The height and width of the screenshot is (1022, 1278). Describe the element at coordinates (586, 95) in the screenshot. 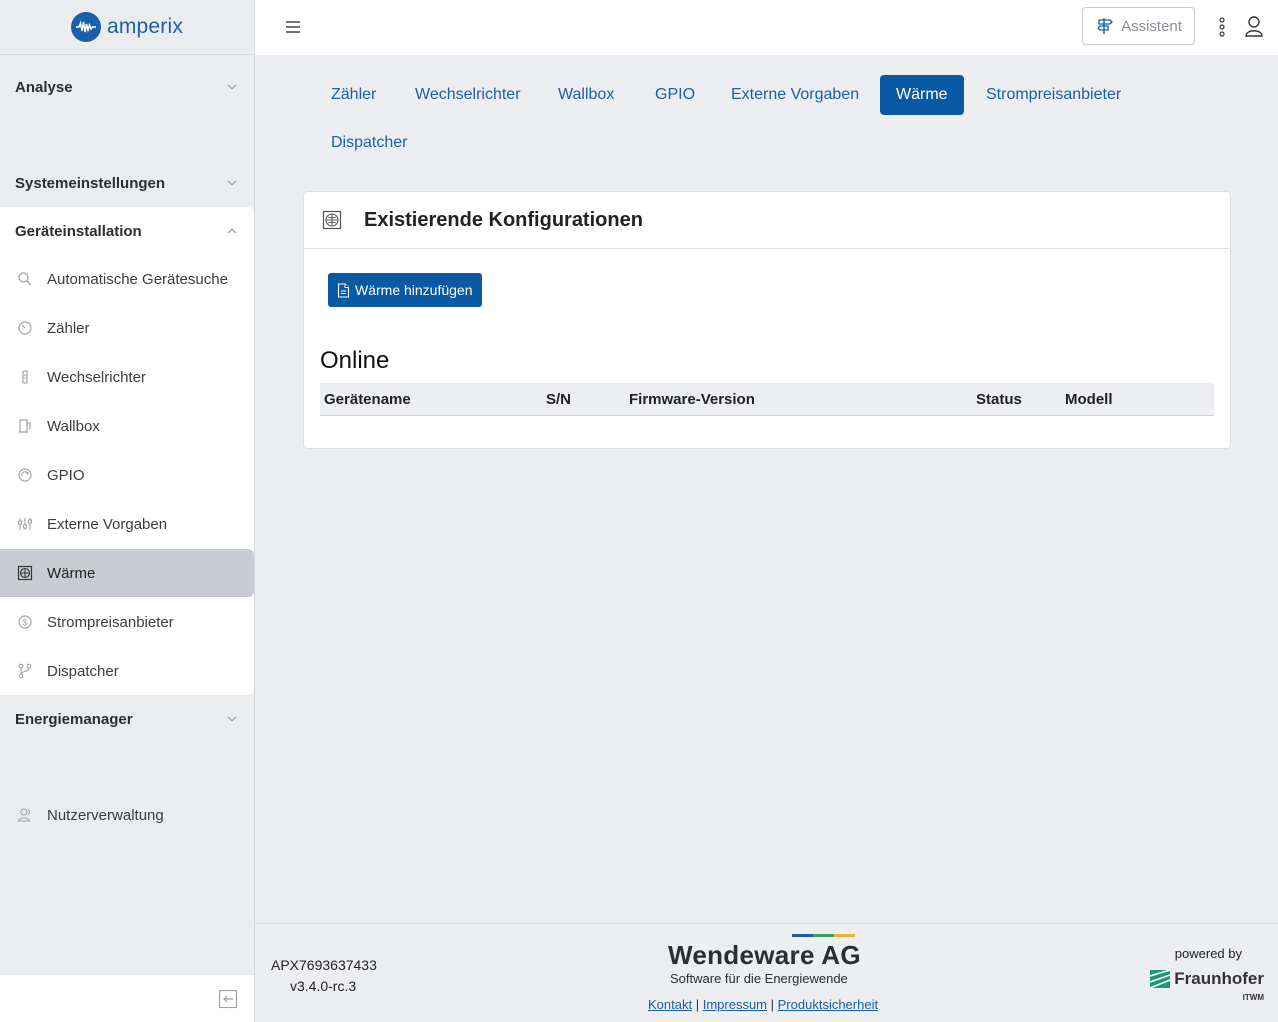

I see `tab-wallbox: Wallbox` at that location.